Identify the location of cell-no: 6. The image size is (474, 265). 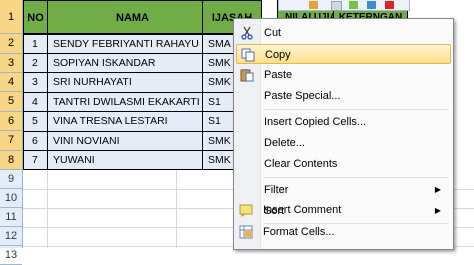
(35, 141).